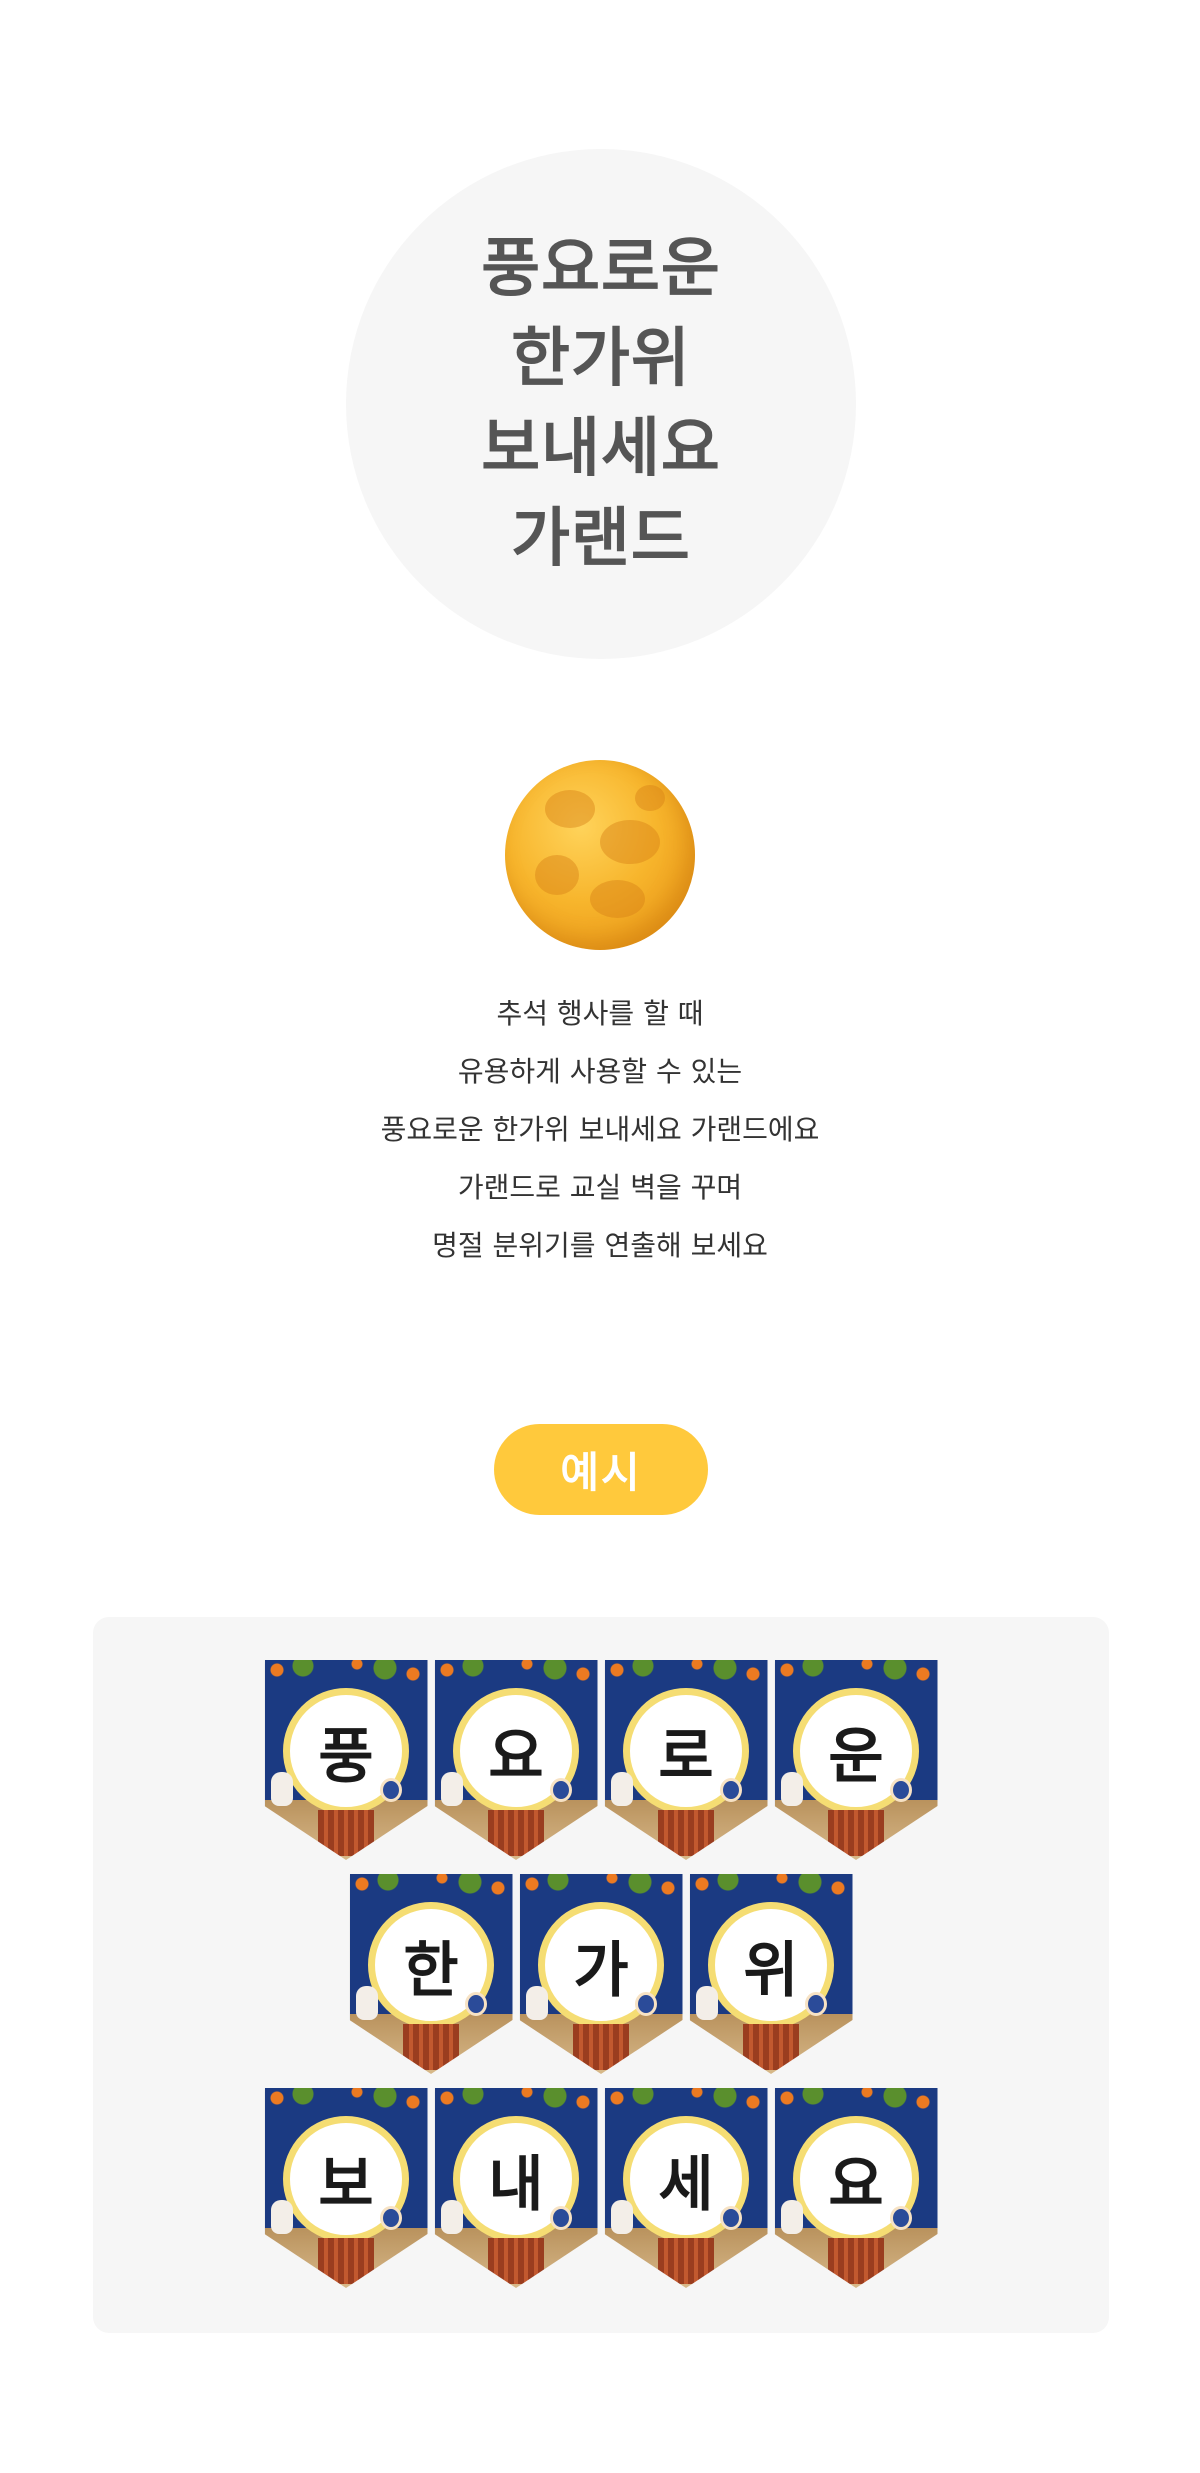 This screenshot has height=2473, width=1200. I want to click on garland-flag: 운, so click(856, 1760).